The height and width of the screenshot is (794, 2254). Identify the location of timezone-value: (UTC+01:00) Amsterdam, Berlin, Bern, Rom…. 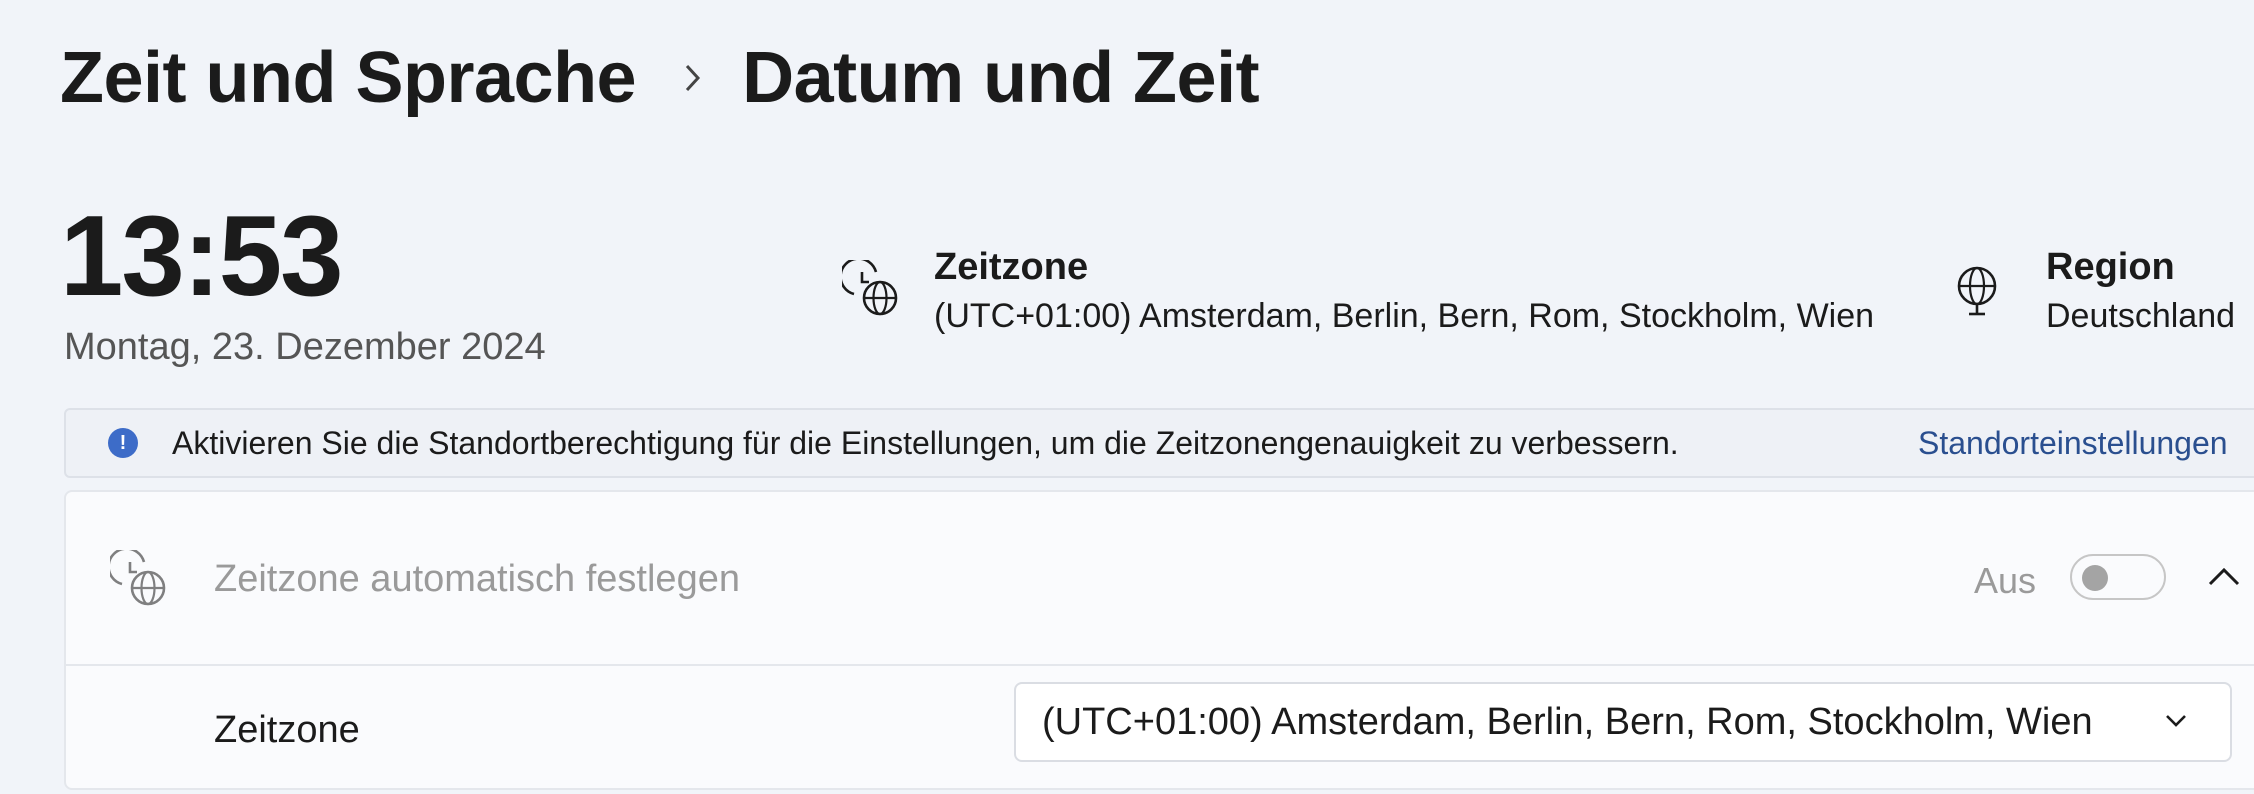
(1404, 316).